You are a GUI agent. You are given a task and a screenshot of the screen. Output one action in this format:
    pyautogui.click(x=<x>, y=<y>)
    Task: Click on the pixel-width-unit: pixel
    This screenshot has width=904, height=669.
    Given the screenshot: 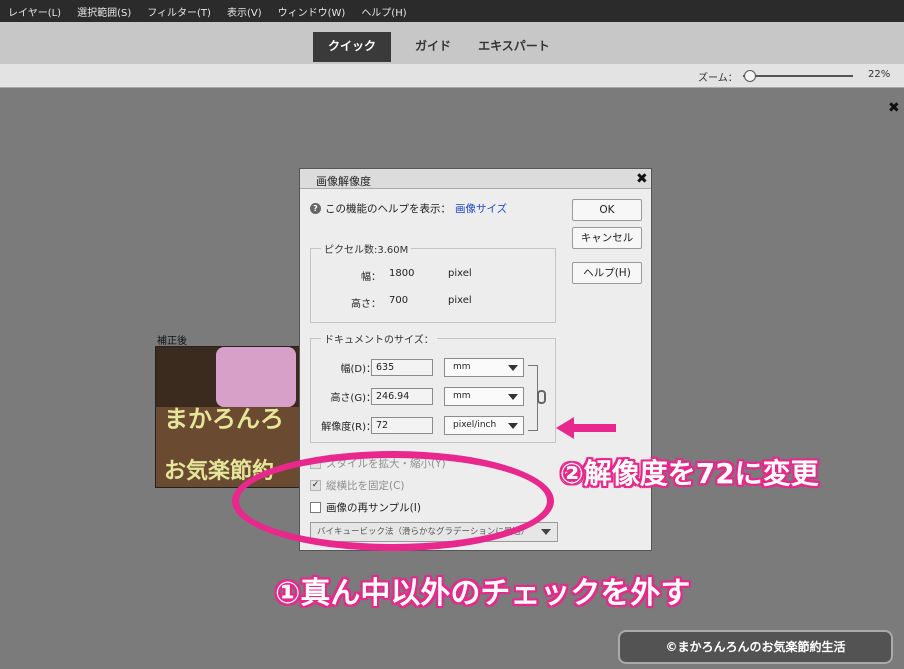 What is the action you would take?
    pyautogui.click(x=460, y=273)
    